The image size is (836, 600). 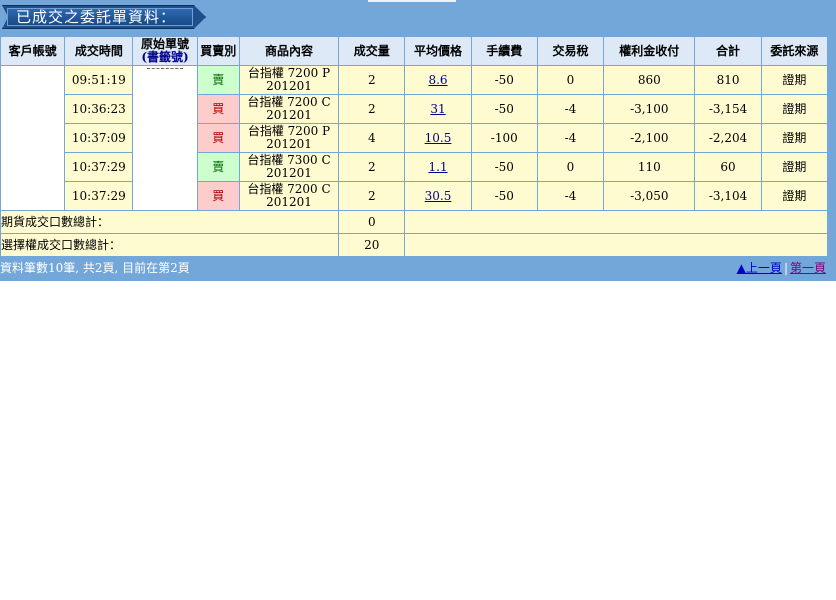 I want to click on top-tab-strip, so click(x=412, y=1).